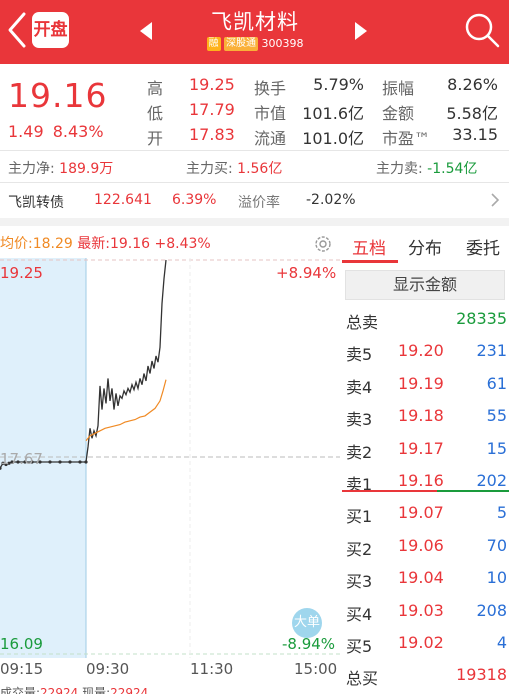 The width and height of the screenshot is (509, 694). Describe the element at coordinates (421, 480) in the screenshot. I see `level-price: 19.16` at that location.